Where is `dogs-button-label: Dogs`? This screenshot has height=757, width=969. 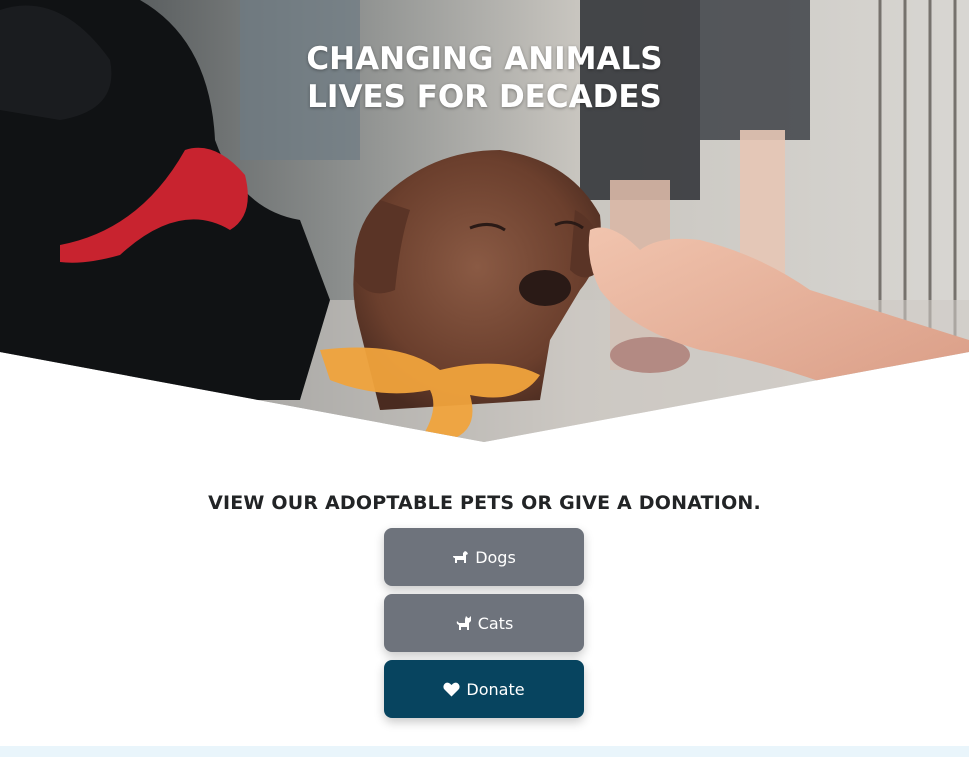 dogs-button-label: Dogs is located at coordinates (495, 557).